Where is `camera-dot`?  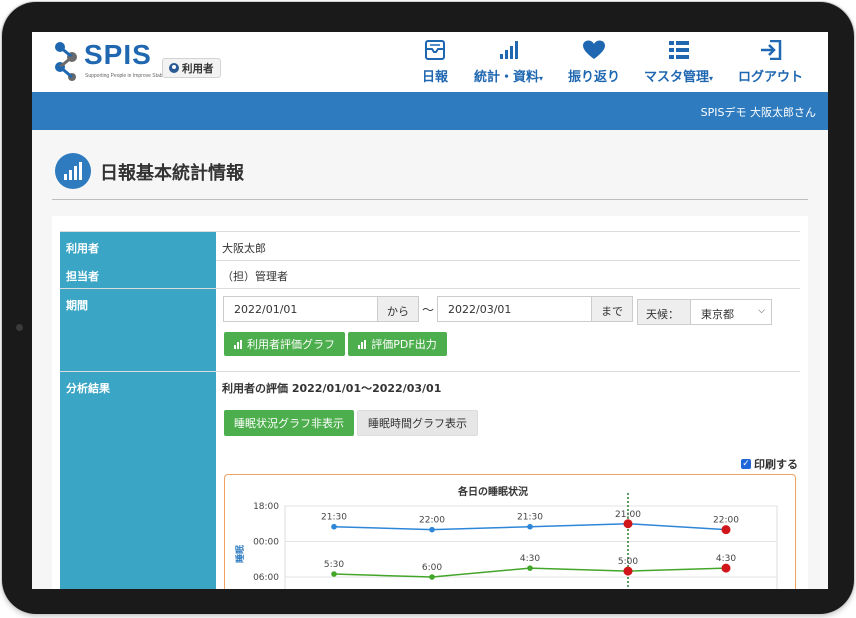
camera-dot is located at coordinates (19, 327).